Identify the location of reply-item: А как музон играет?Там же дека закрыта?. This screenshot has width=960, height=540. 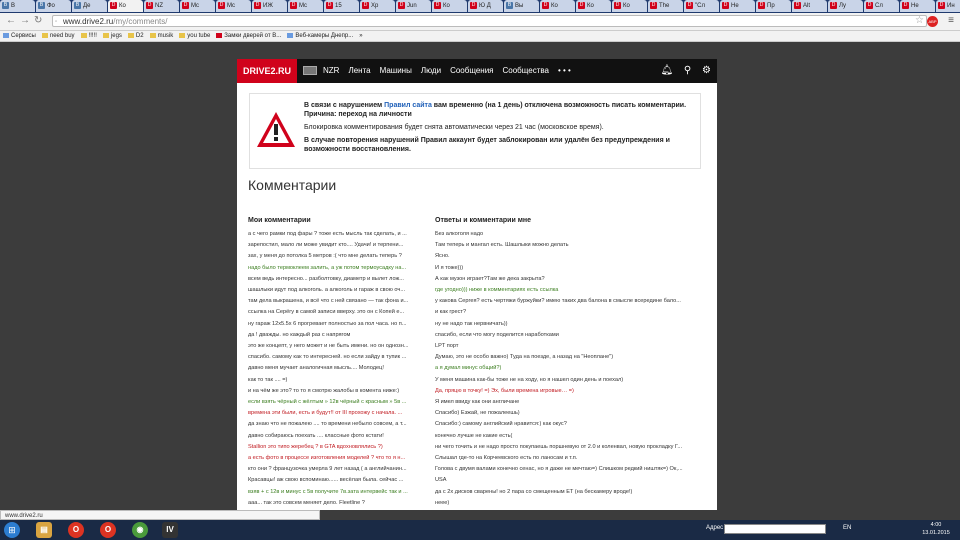
(568, 279).